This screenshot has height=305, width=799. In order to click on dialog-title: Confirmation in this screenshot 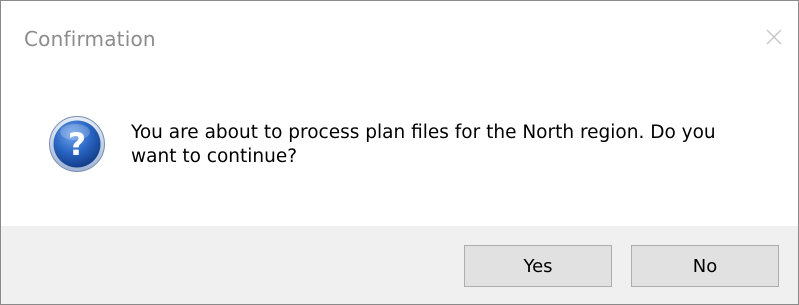, I will do `click(90, 39)`.